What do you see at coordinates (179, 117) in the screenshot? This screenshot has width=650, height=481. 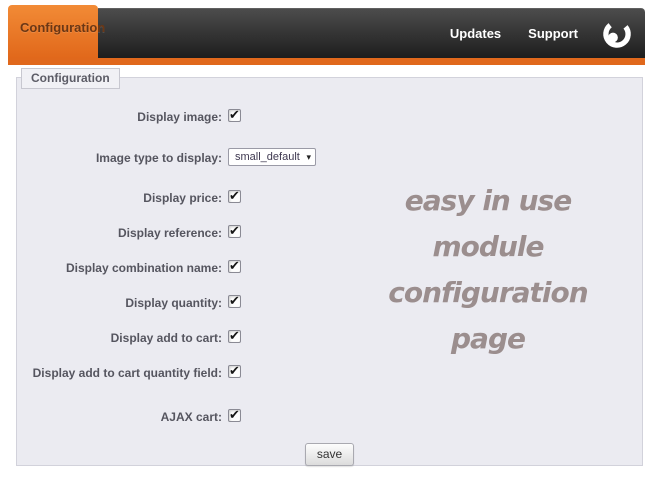 I see `field-label: Display image:` at bounding box center [179, 117].